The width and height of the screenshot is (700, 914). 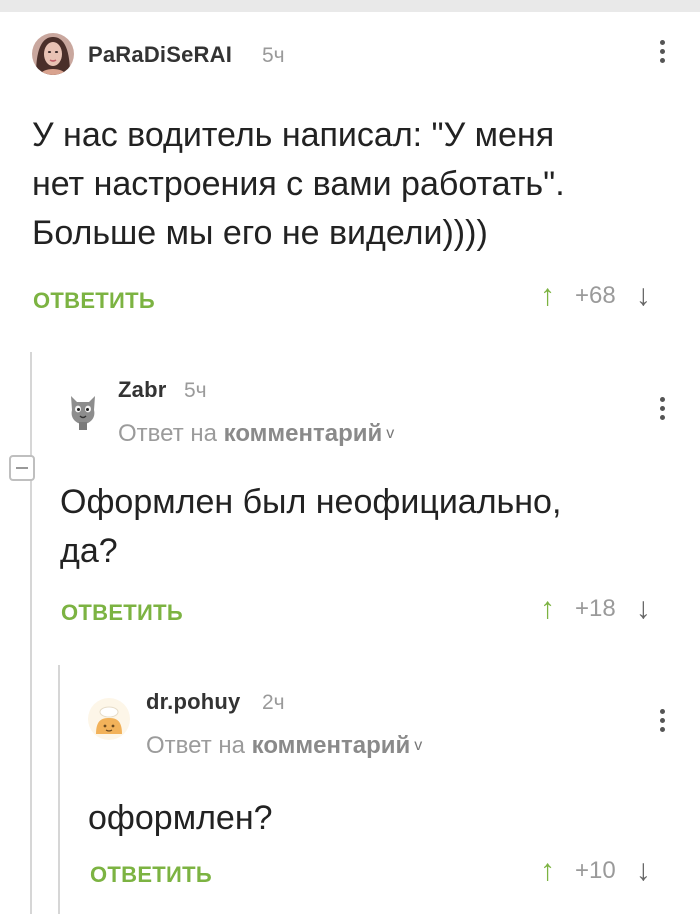 I want to click on rating-value: +10, so click(x=595, y=870).